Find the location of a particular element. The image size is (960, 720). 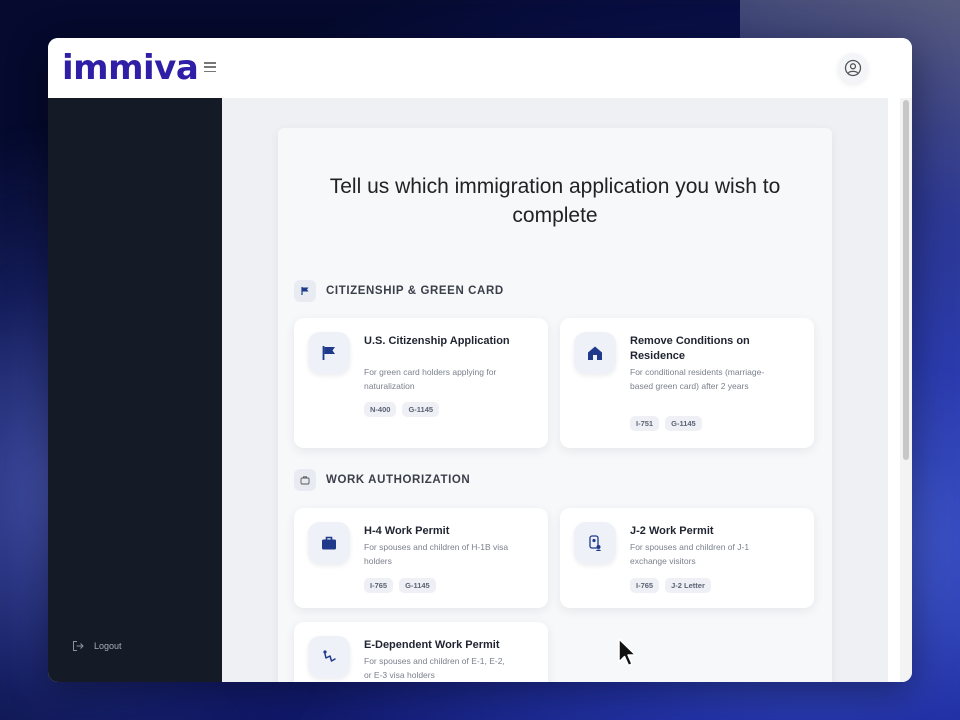

form-tag: J-2 Letter is located at coordinates (688, 585).